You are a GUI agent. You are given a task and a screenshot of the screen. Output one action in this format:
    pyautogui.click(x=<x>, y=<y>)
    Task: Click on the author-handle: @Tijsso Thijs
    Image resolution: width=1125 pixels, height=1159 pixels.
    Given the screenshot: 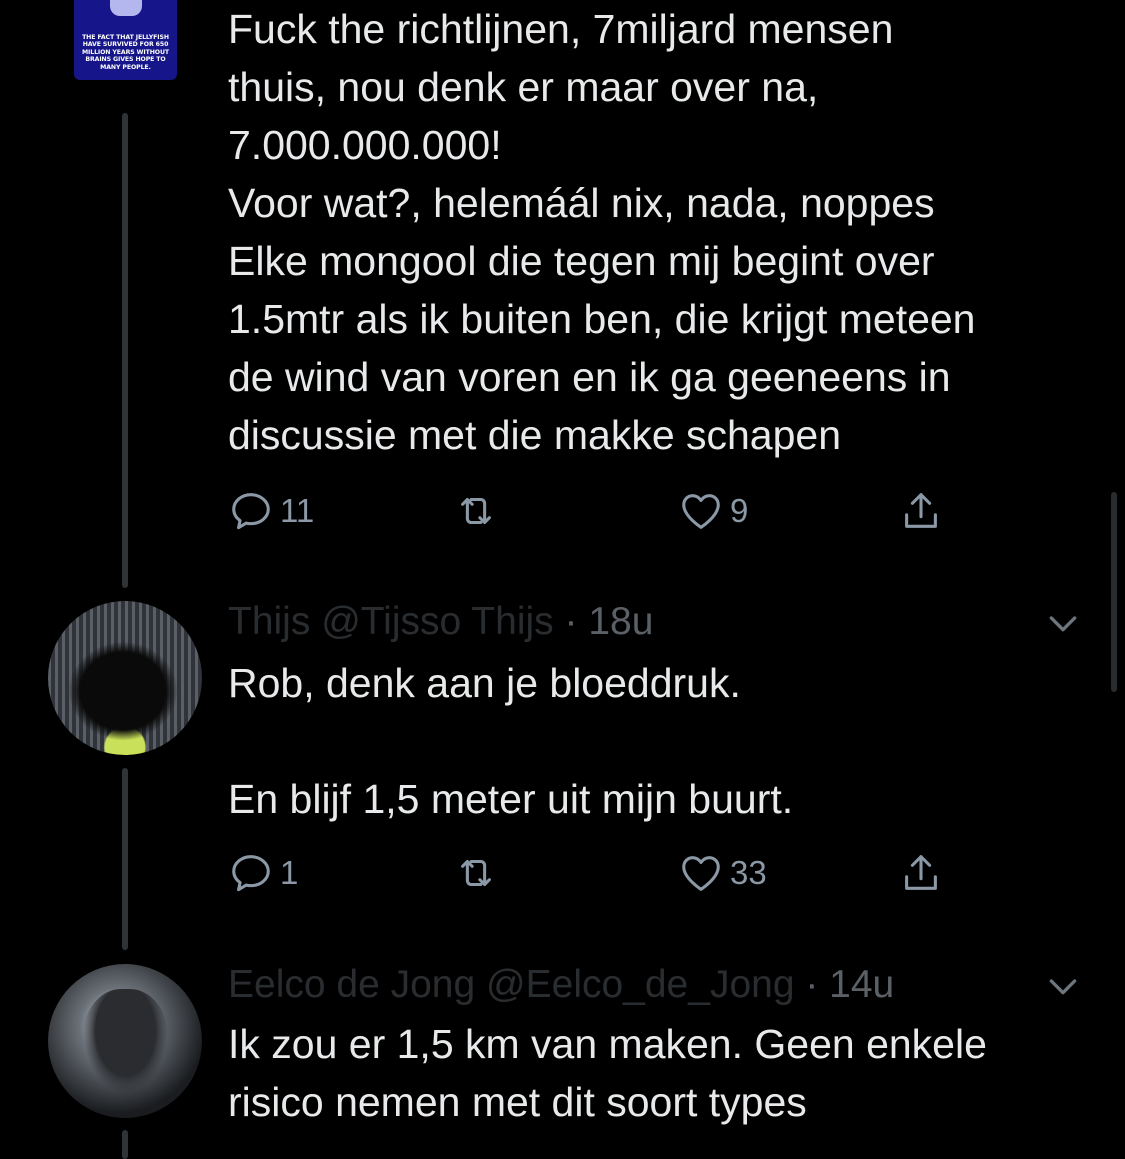 What is the action you would take?
    pyautogui.click(x=437, y=621)
    